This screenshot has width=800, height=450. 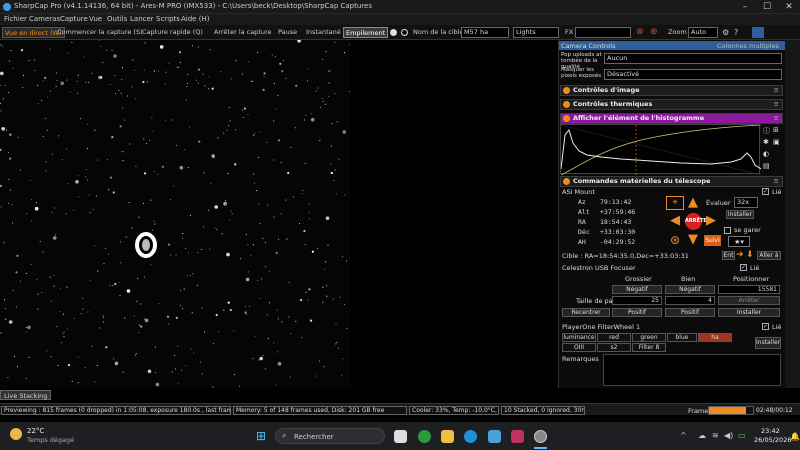 I want to click on file-explorer-icon, so click(x=447, y=436).